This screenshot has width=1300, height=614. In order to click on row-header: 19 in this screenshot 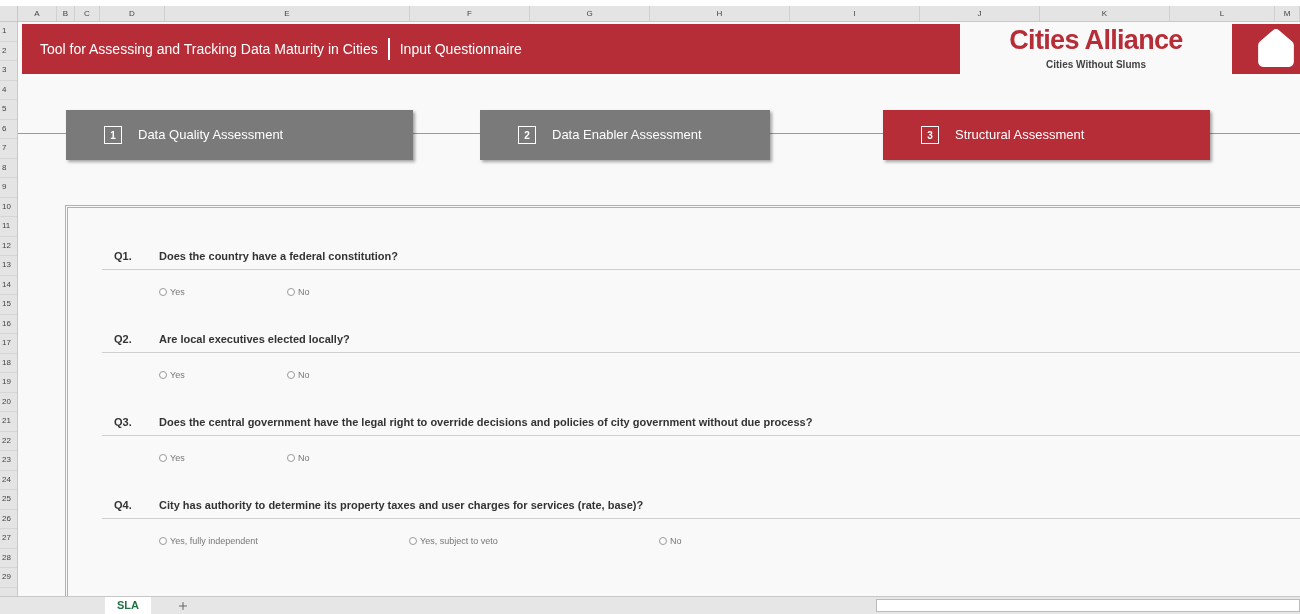, I will do `click(8, 383)`.